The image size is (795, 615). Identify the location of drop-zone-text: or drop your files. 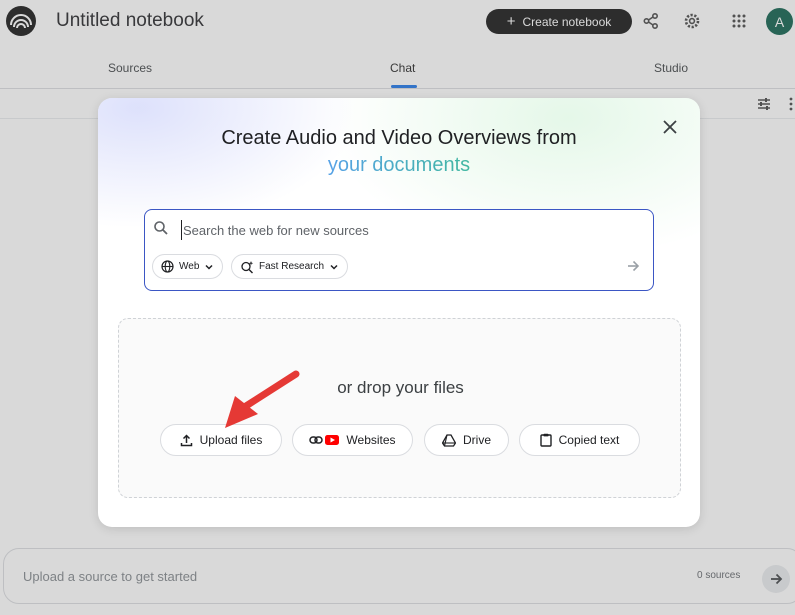
(400, 387).